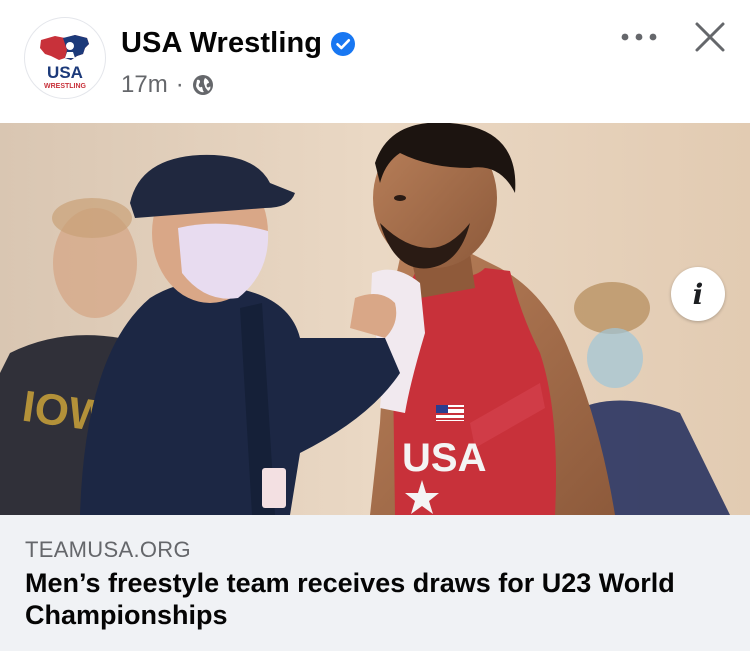  What do you see at coordinates (444, 458) in the screenshot?
I see `singlet-text: USA` at bounding box center [444, 458].